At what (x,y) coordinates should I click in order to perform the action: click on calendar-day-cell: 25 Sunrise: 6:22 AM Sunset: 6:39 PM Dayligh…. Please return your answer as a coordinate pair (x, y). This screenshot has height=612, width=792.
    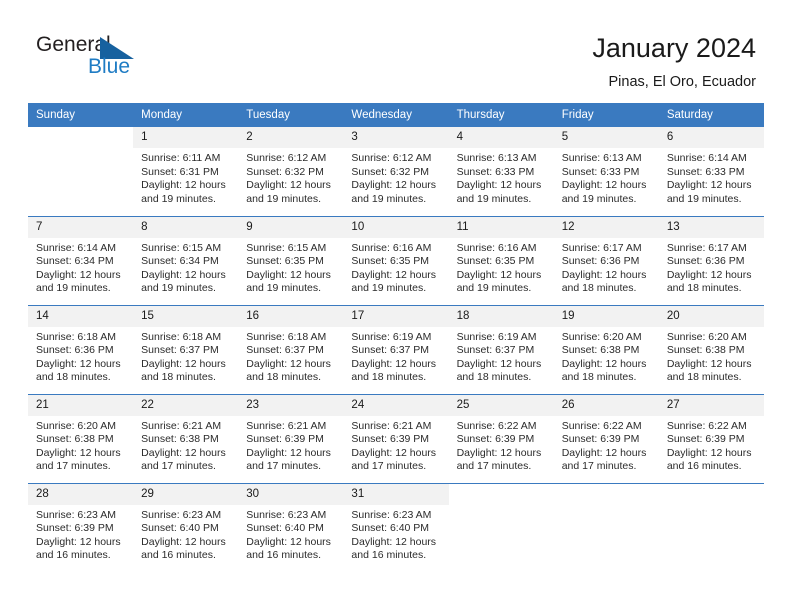
    Looking at the image, I should click on (501, 438).